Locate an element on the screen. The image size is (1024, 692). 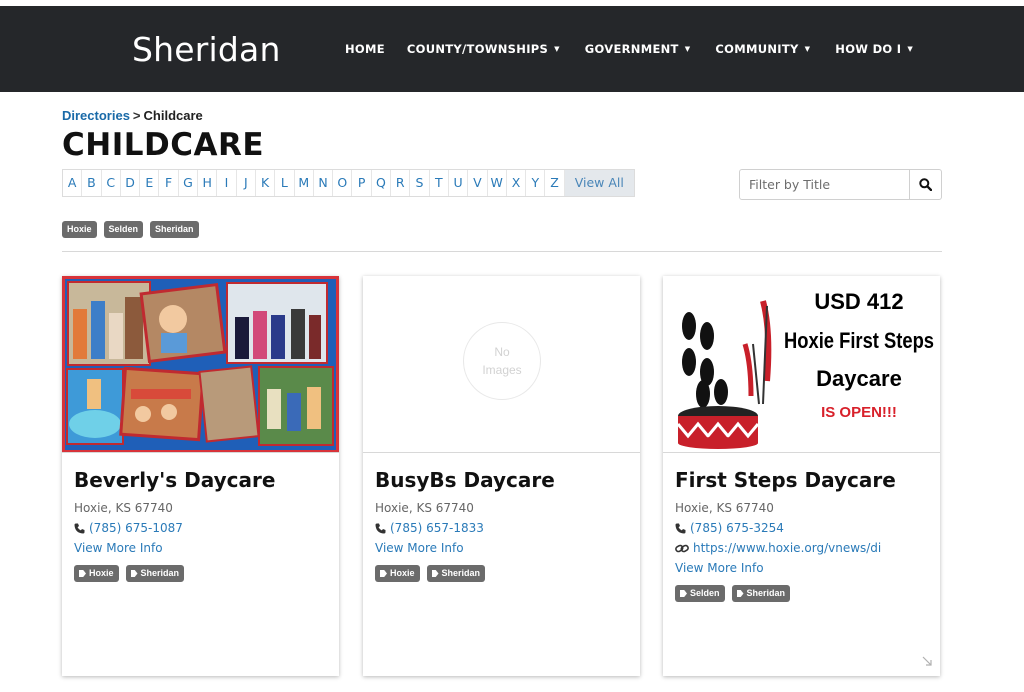
nav-government: GOVERNMENT ▼ is located at coordinates (638, 49).